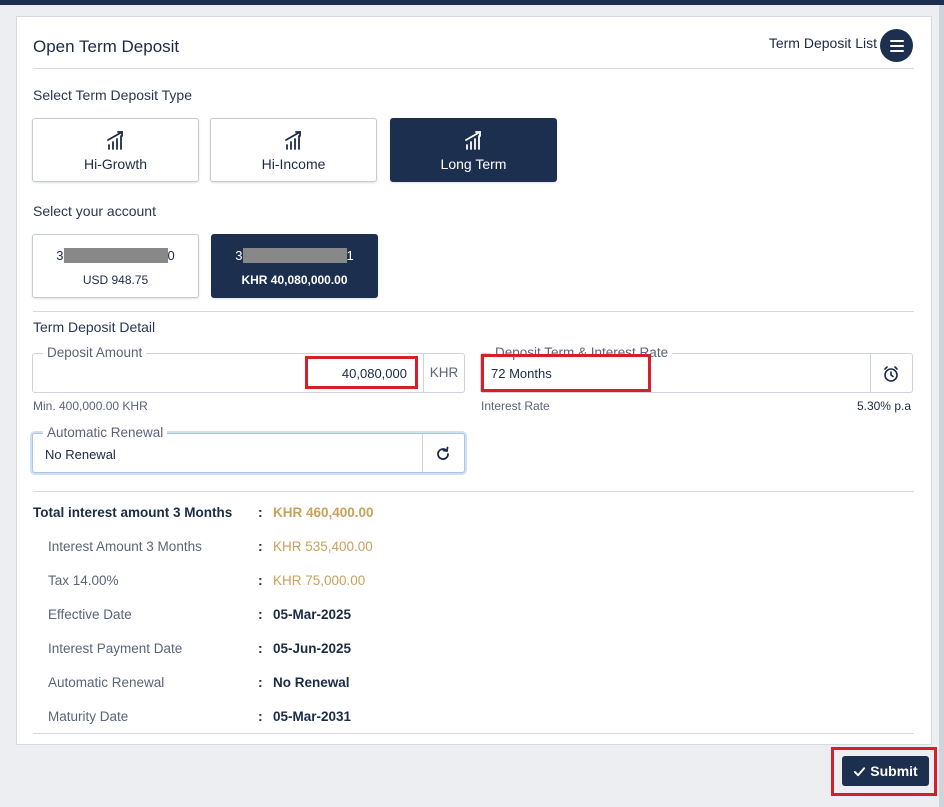 The width and height of the screenshot is (944, 807). I want to click on summary-label: Effective Date, so click(90, 614).